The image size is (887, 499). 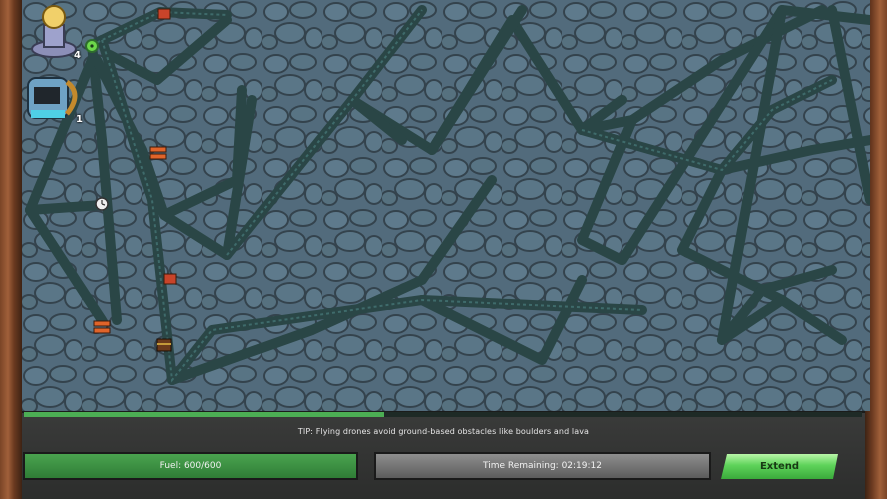 What do you see at coordinates (54, 31) in the screenshot?
I see `drone-station-icon` at bounding box center [54, 31].